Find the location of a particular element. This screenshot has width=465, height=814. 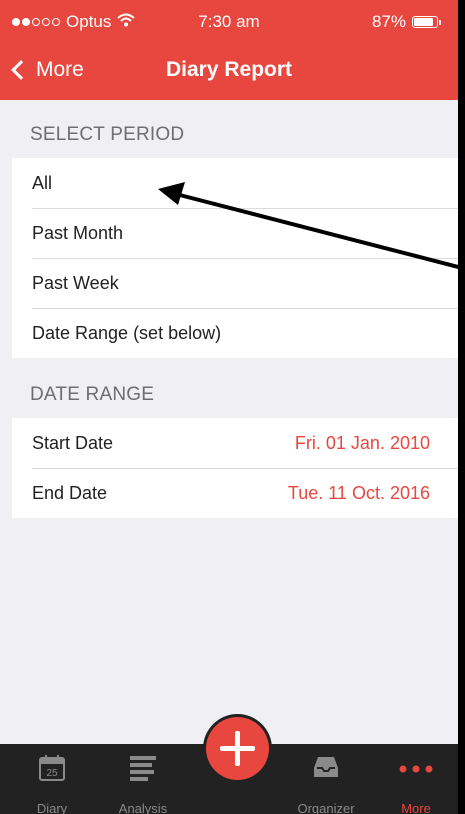

period-option-all: All is located at coordinates (235, 183).